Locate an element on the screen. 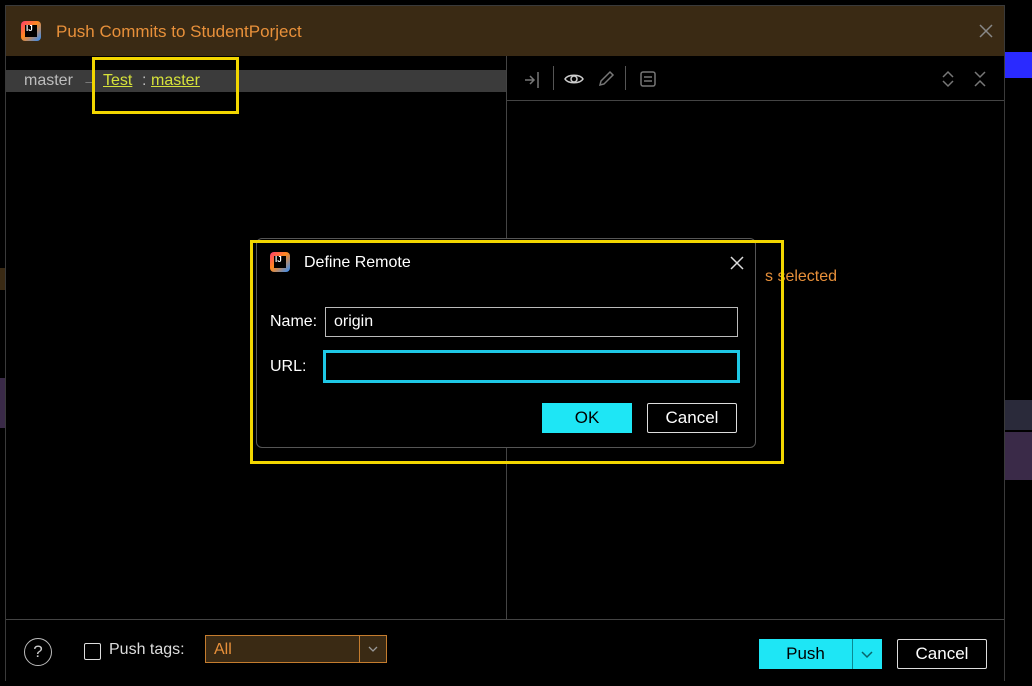  cancel-button: Cancel is located at coordinates (942, 654).